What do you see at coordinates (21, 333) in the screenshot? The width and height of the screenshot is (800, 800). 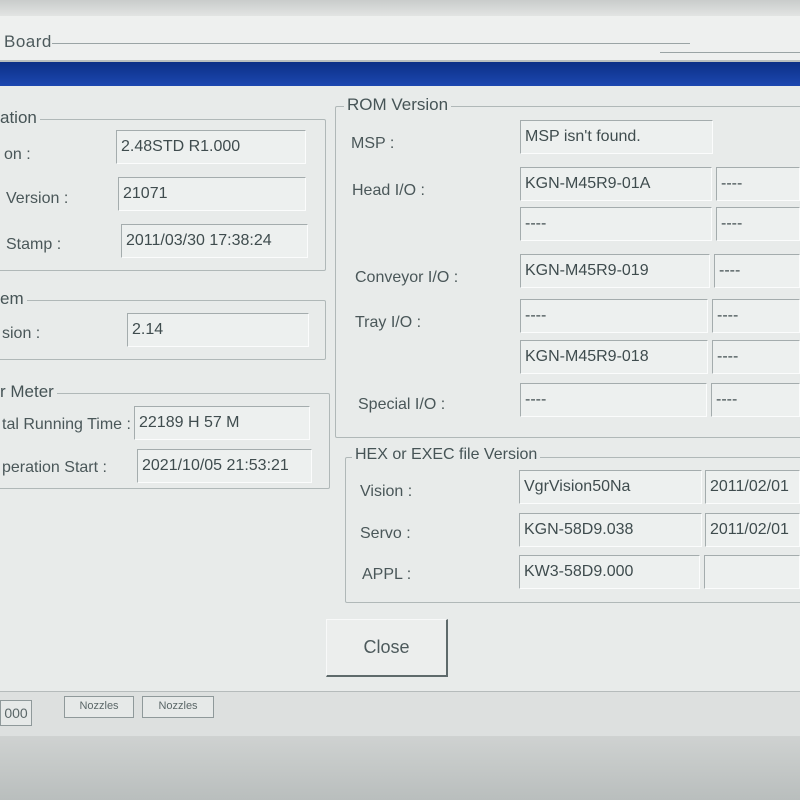 I see `system-label-1: sion :` at bounding box center [21, 333].